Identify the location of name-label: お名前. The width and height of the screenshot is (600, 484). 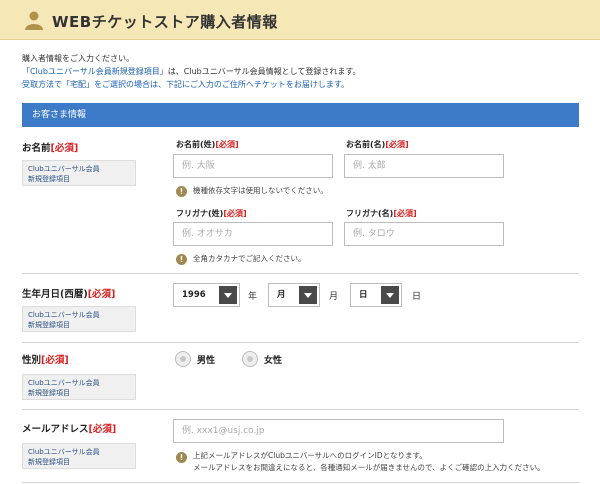
(36, 148).